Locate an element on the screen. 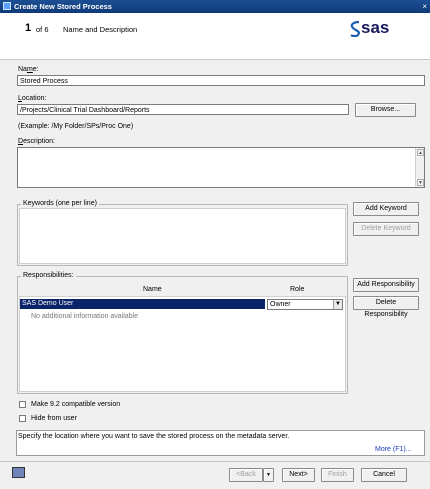 The height and width of the screenshot is (489, 430). back-dropdown-icon: ▼ is located at coordinates (268, 475).